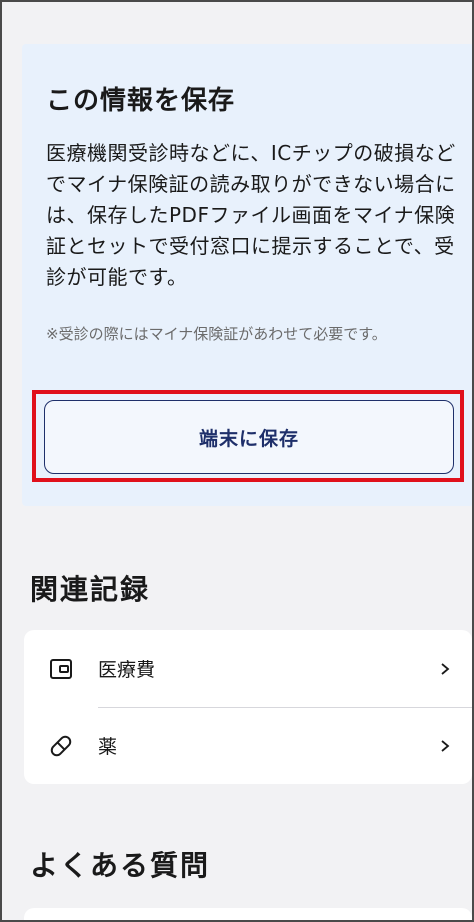  I want to click on save-section-title: この情報を保存, so click(141, 101).